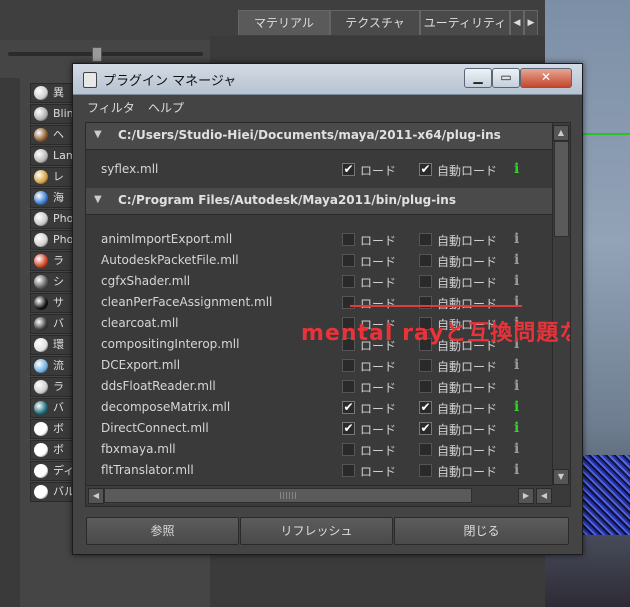 This screenshot has height=607, width=630. What do you see at coordinates (481, 531) in the screenshot?
I see `close-button: 閉じる` at bounding box center [481, 531].